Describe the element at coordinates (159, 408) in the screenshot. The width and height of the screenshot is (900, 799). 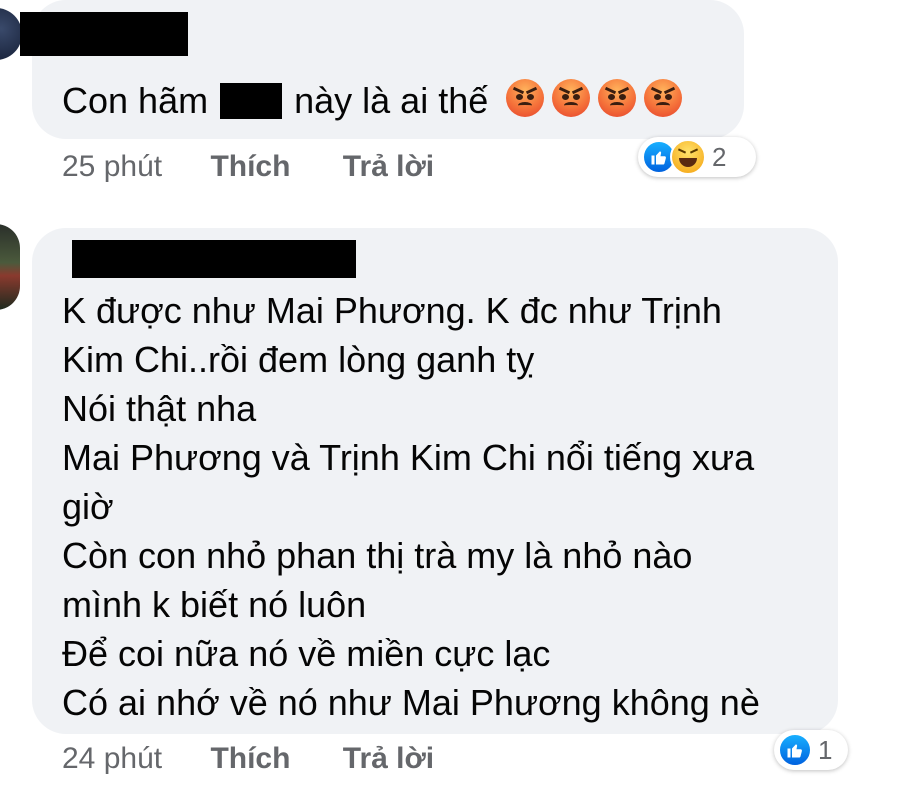
I see `comment-line: Nói thật nha` at that location.